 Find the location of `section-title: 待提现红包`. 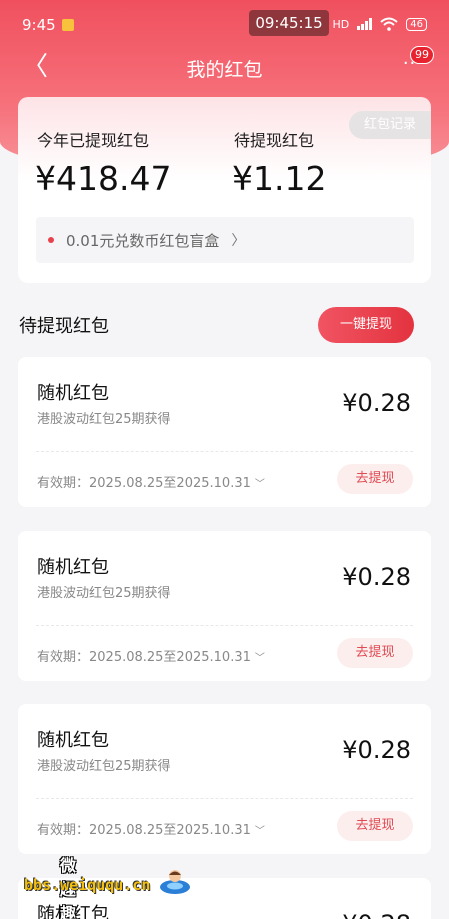

section-title: 待提现红包 is located at coordinates (64, 326).